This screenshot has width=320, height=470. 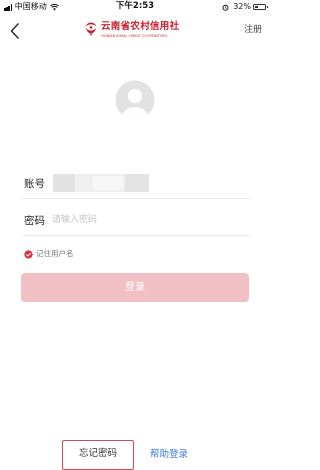 What do you see at coordinates (140, 26) in the screenshot?
I see `brand-name: 云南省农村信用社` at bounding box center [140, 26].